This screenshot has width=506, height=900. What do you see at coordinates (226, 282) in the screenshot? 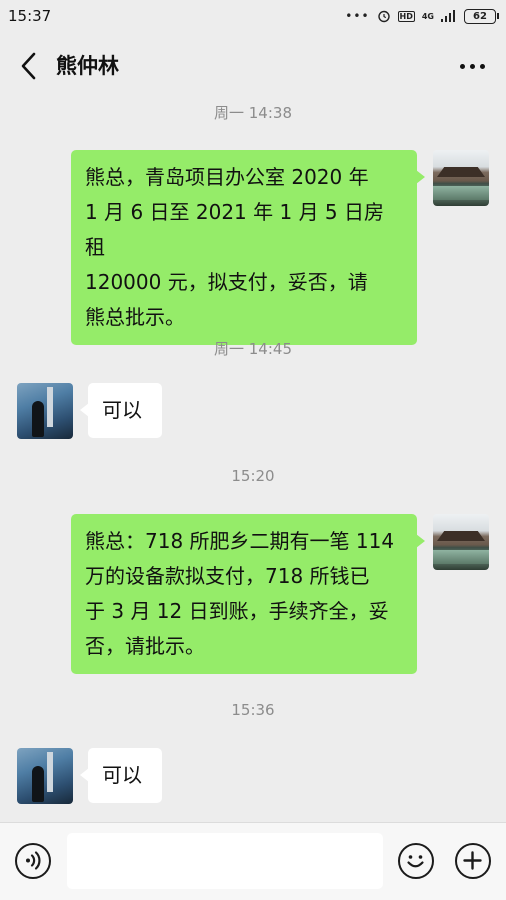
I see `message-line: 120000 元，拟支付，妥否，请` at bounding box center [226, 282].